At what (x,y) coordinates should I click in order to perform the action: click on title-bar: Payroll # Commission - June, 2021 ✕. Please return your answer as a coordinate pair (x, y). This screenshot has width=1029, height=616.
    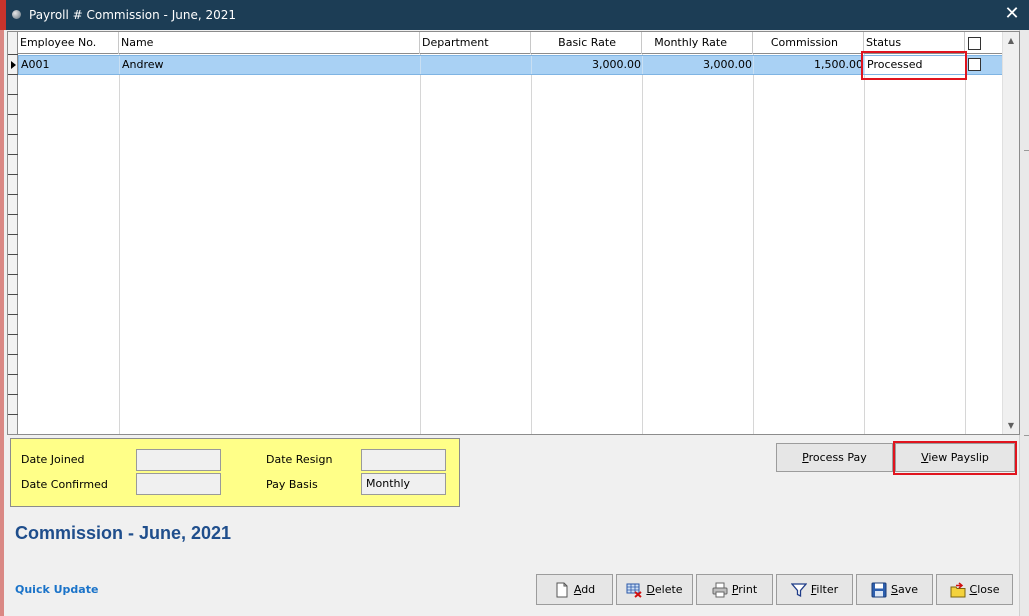
    Looking at the image, I should click on (514, 15).